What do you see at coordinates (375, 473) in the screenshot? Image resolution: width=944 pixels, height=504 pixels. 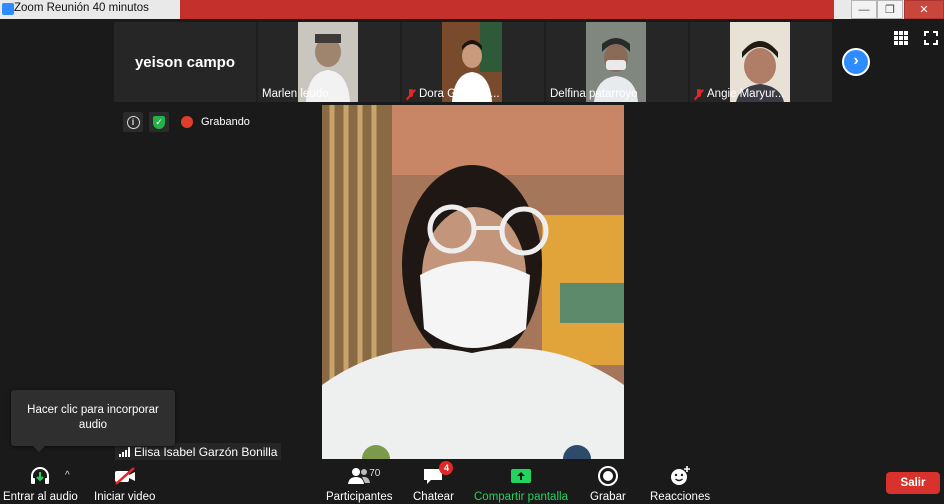 I see `participants-count: 70` at bounding box center [375, 473].